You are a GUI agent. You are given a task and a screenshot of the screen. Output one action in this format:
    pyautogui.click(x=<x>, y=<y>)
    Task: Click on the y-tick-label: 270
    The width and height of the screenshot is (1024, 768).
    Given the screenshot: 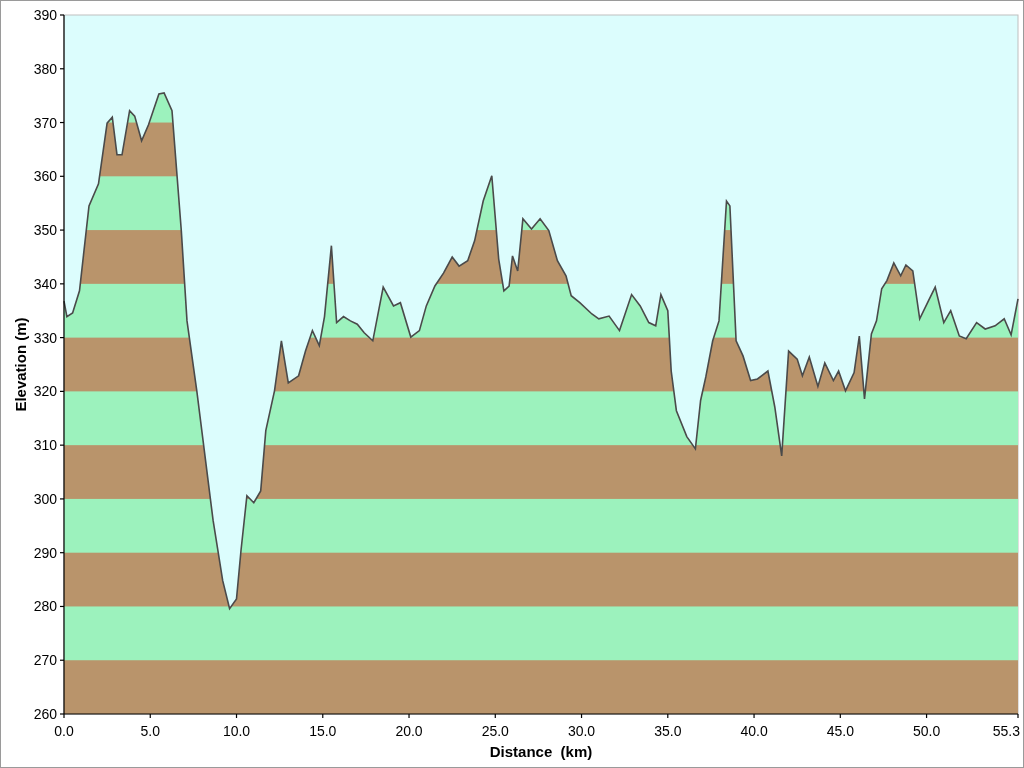 What is the action you would take?
    pyautogui.click(x=45, y=660)
    